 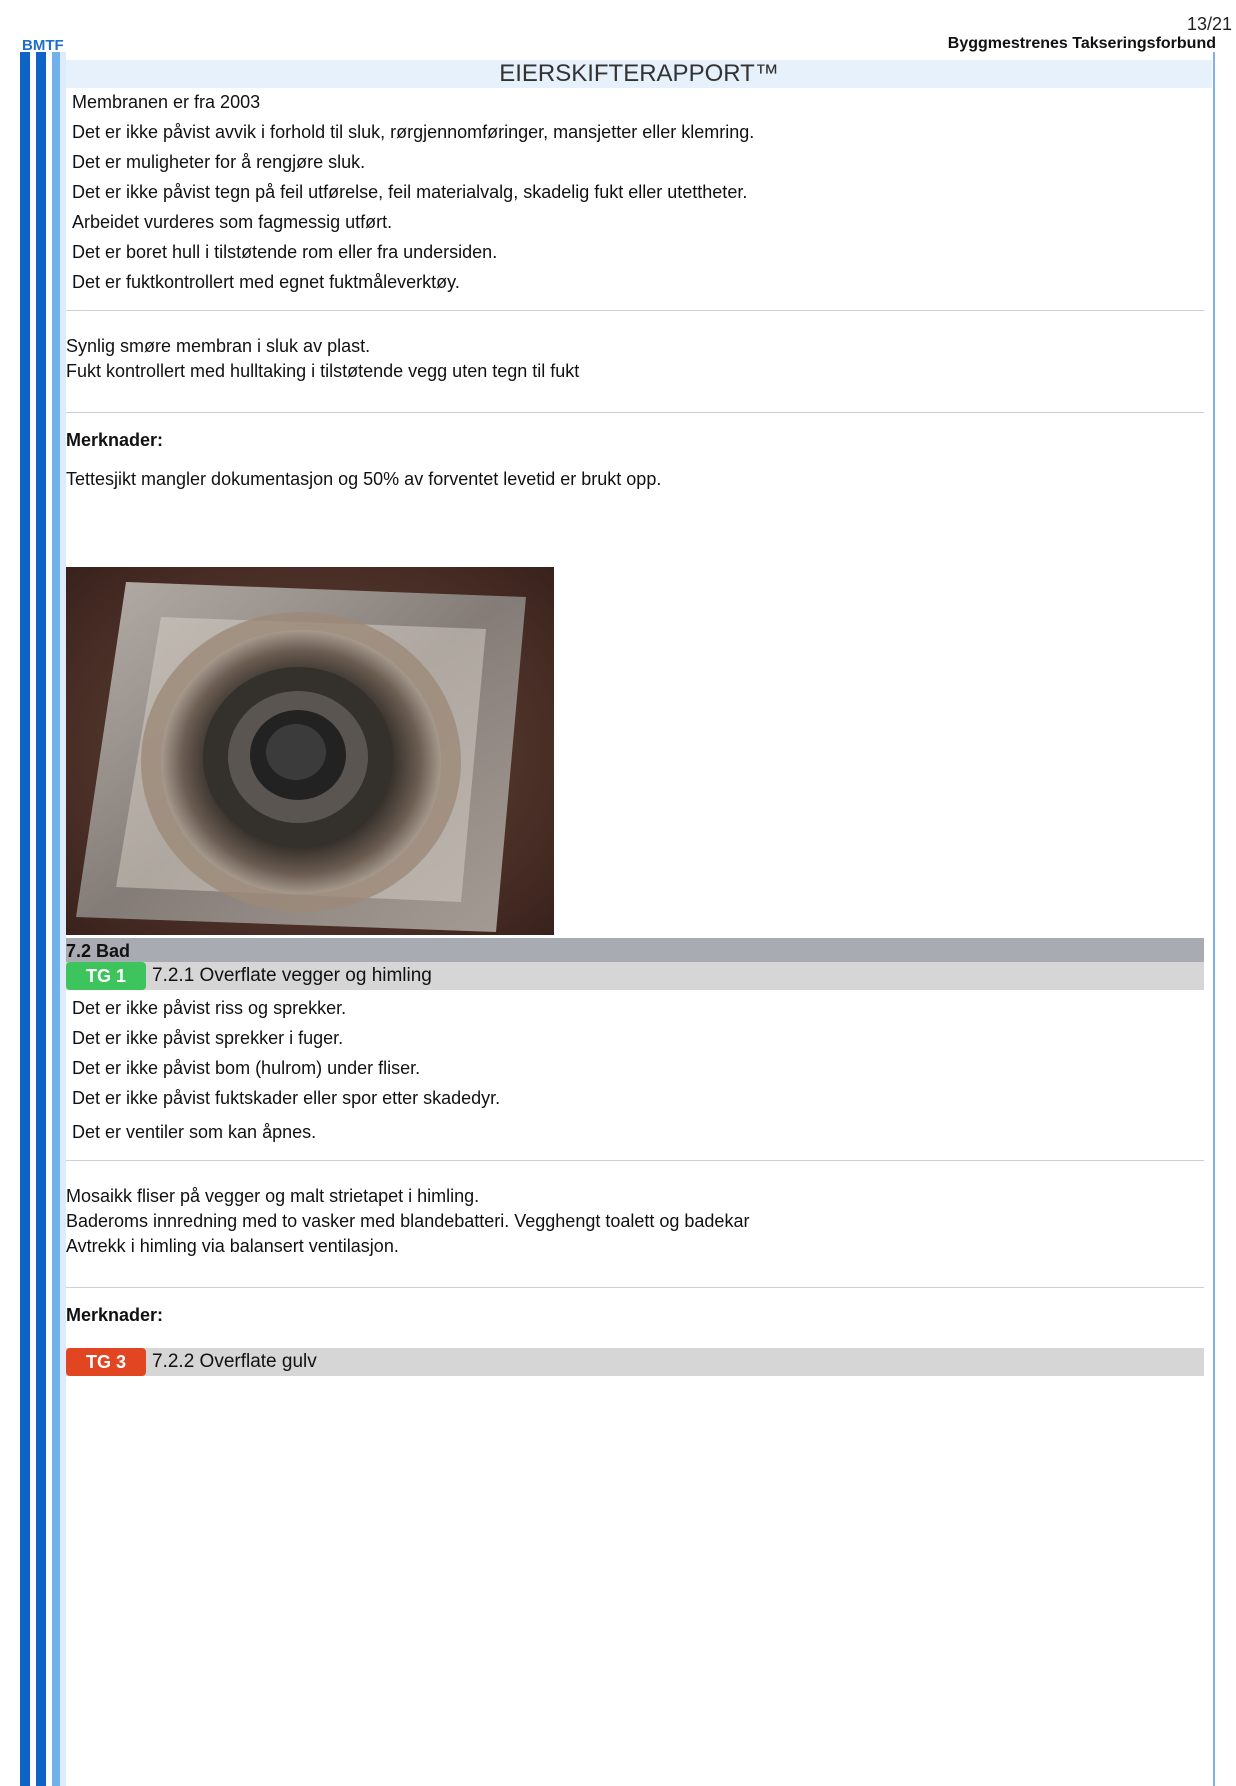 What do you see at coordinates (56, 919) in the screenshot?
I see `left-stripe-light` at bounding box center [56, 919].